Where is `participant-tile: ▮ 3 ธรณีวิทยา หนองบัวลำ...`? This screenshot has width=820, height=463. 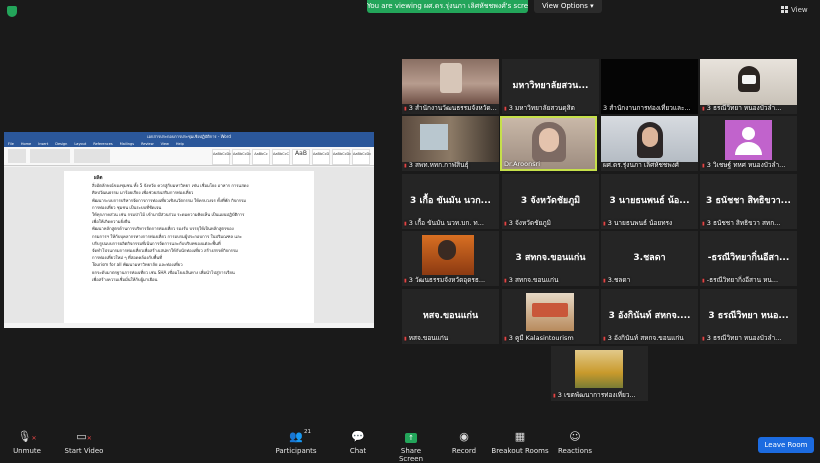
participant-tile: ▮ 3 ธรณีวิทยา หนองบัวลำ... is located at coordinates (748, 86).